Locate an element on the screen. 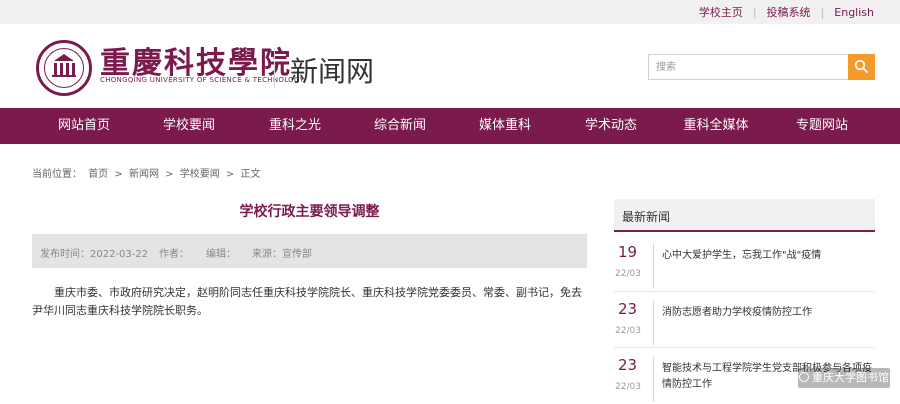  top-links: 学校主页 | 投稿系统 | English is located at coordinates (786, 12).